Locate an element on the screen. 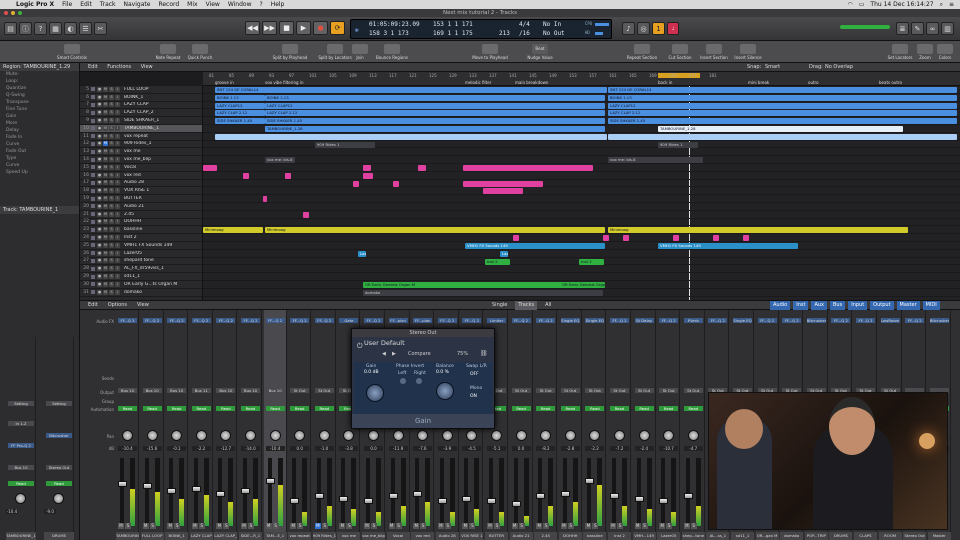 Image resolution: width=960 pixels, height=540 pixels. track-name: vox me is located at coordinates (154, 151).